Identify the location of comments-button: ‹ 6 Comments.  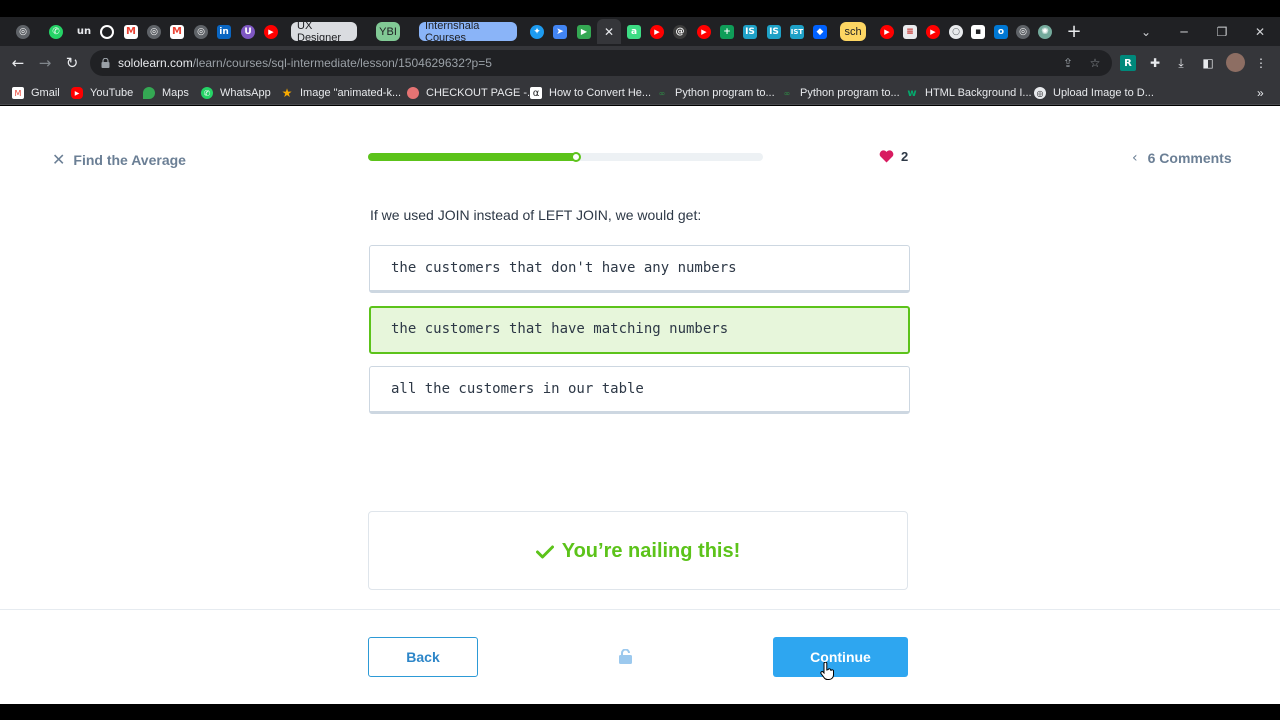
(1182, 158).